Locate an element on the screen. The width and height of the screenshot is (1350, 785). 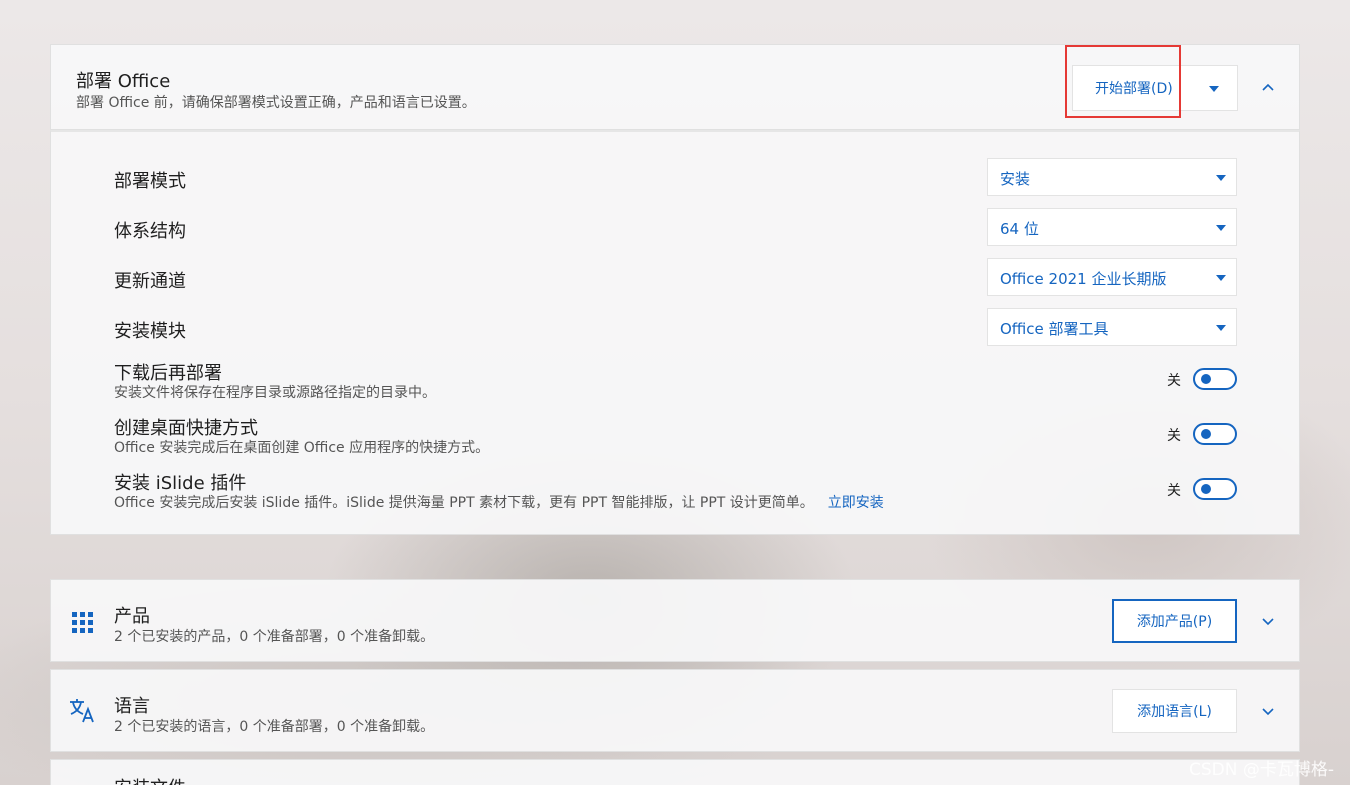
languages-description: 2 个已安装的语言，0 个准备部署，0 个准备卸载。 is located at coordinates (274, 727).